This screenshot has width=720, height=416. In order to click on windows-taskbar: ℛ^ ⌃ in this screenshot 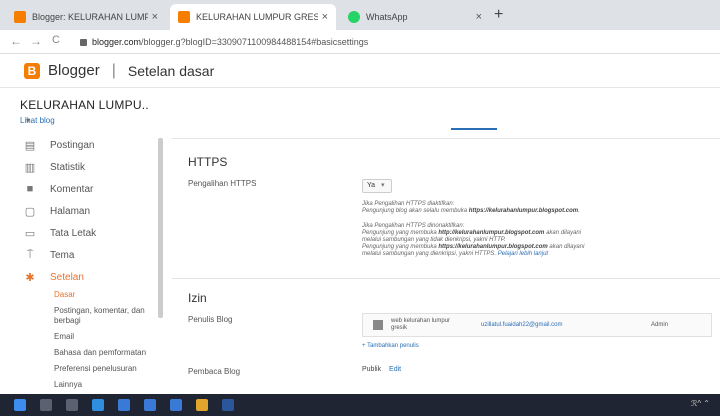, I will do `click(360, 405)`.